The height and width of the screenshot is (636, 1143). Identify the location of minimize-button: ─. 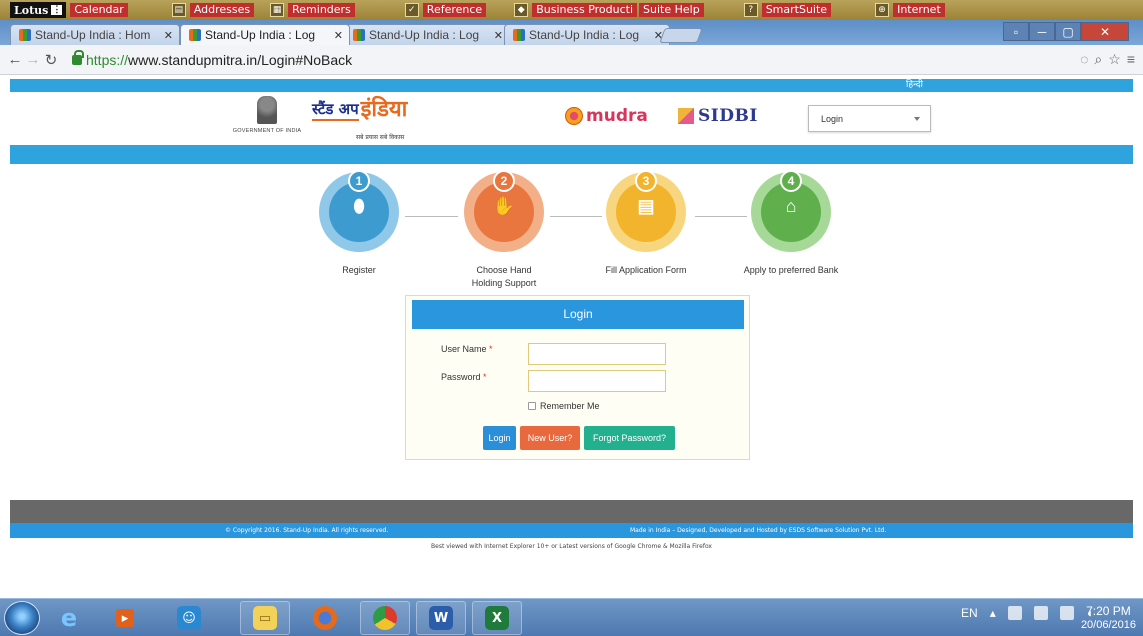
(1042, 31).